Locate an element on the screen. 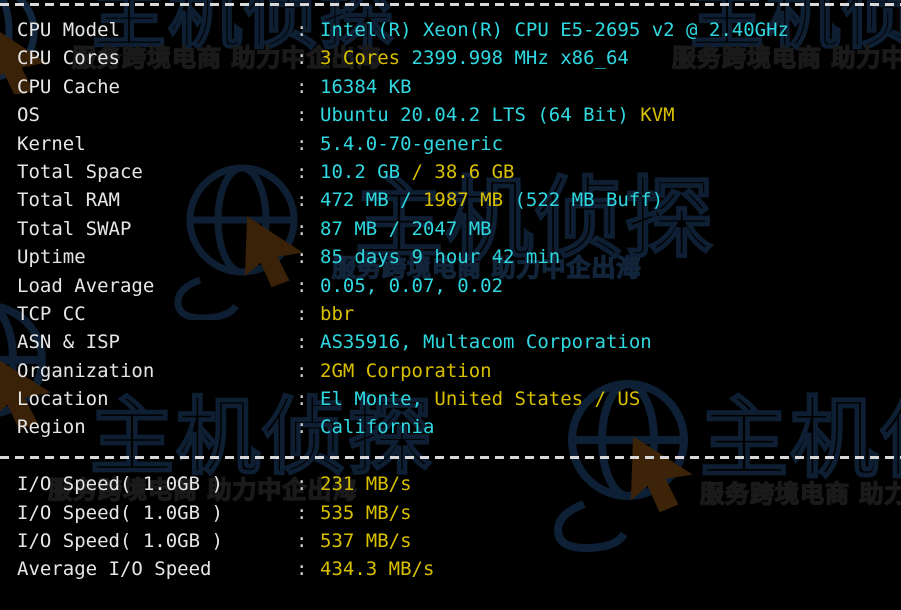 The width and height of the screenshot is (901, 610). system-info-label: Total RAM is located at coordinates (68, 200).